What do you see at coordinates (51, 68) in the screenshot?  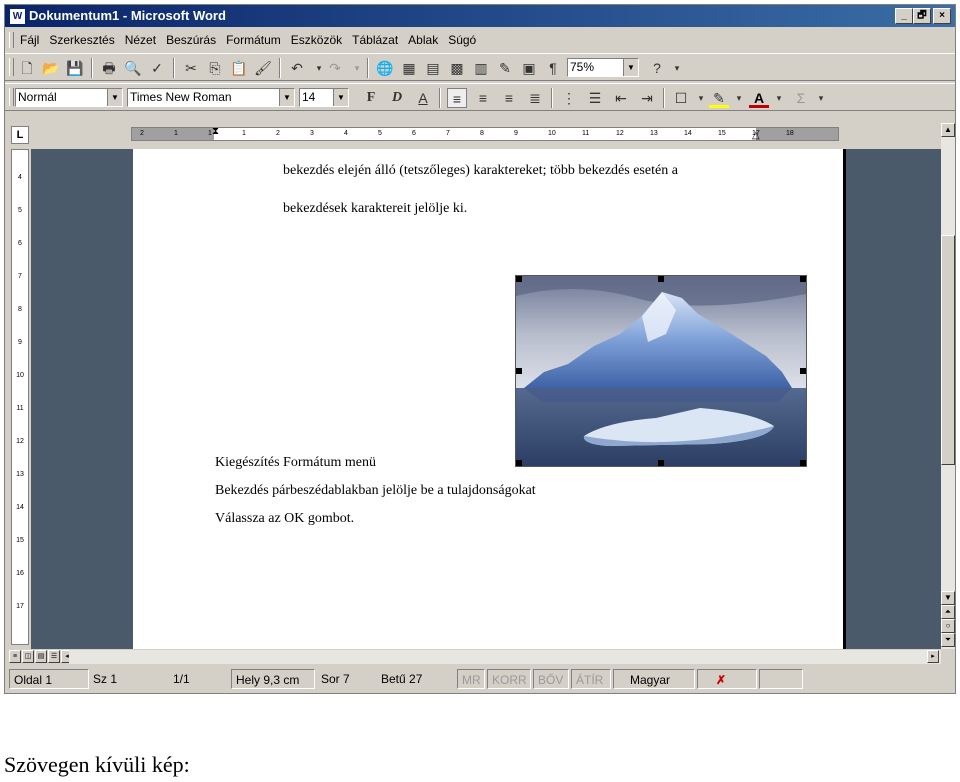 I see `open-folder-icon: 📂` at bounding box center [51, 68].